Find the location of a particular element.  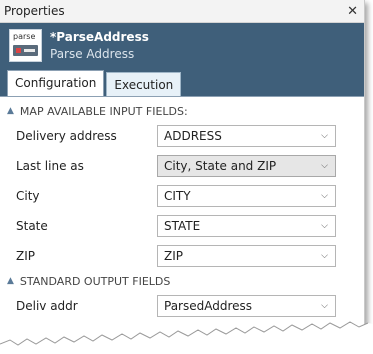

field-label: ZIP is located at coordinates (25, 256).